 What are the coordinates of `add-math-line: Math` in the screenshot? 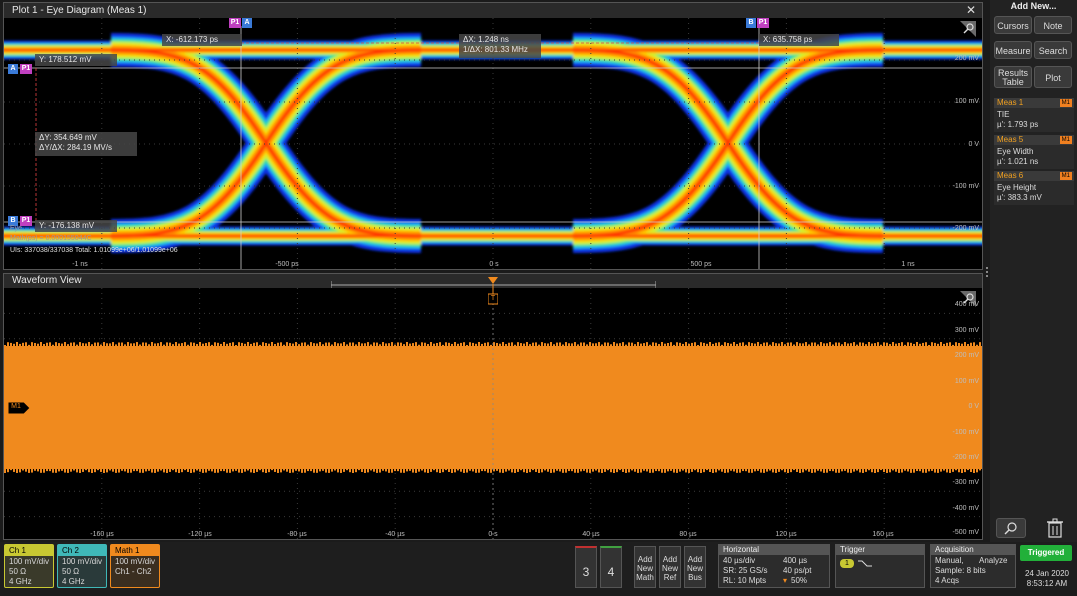 It's located at (645, 577).